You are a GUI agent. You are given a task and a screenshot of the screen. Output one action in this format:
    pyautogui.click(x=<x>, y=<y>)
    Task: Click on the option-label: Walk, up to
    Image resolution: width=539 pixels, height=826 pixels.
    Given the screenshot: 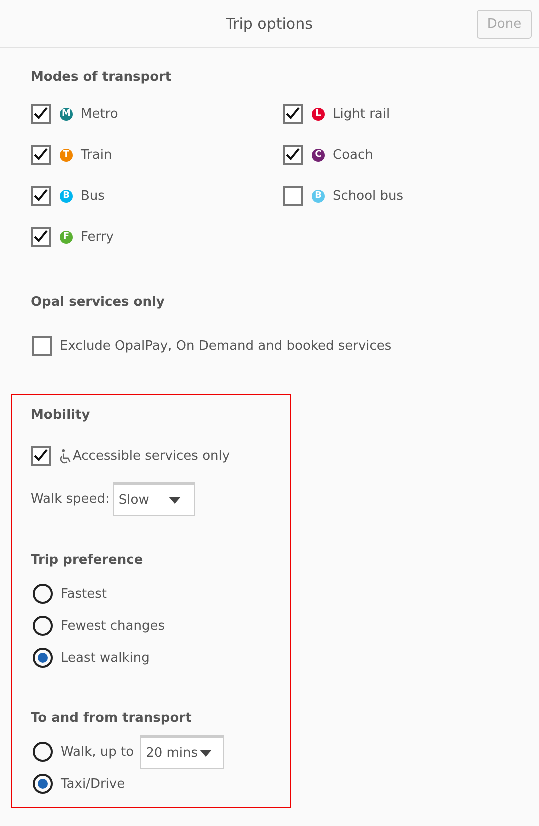 What is the action you would take?
    pyautogui.click(x=97, y=752)
    